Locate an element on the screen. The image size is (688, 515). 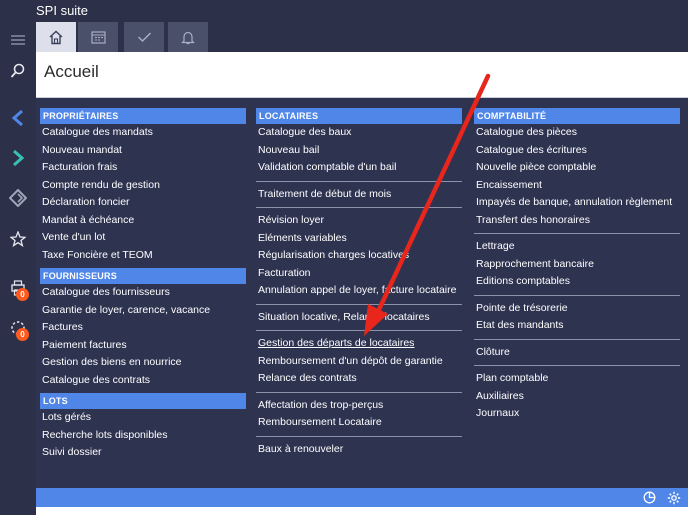
pie-chart-icon is located at coordinates (649, 497).